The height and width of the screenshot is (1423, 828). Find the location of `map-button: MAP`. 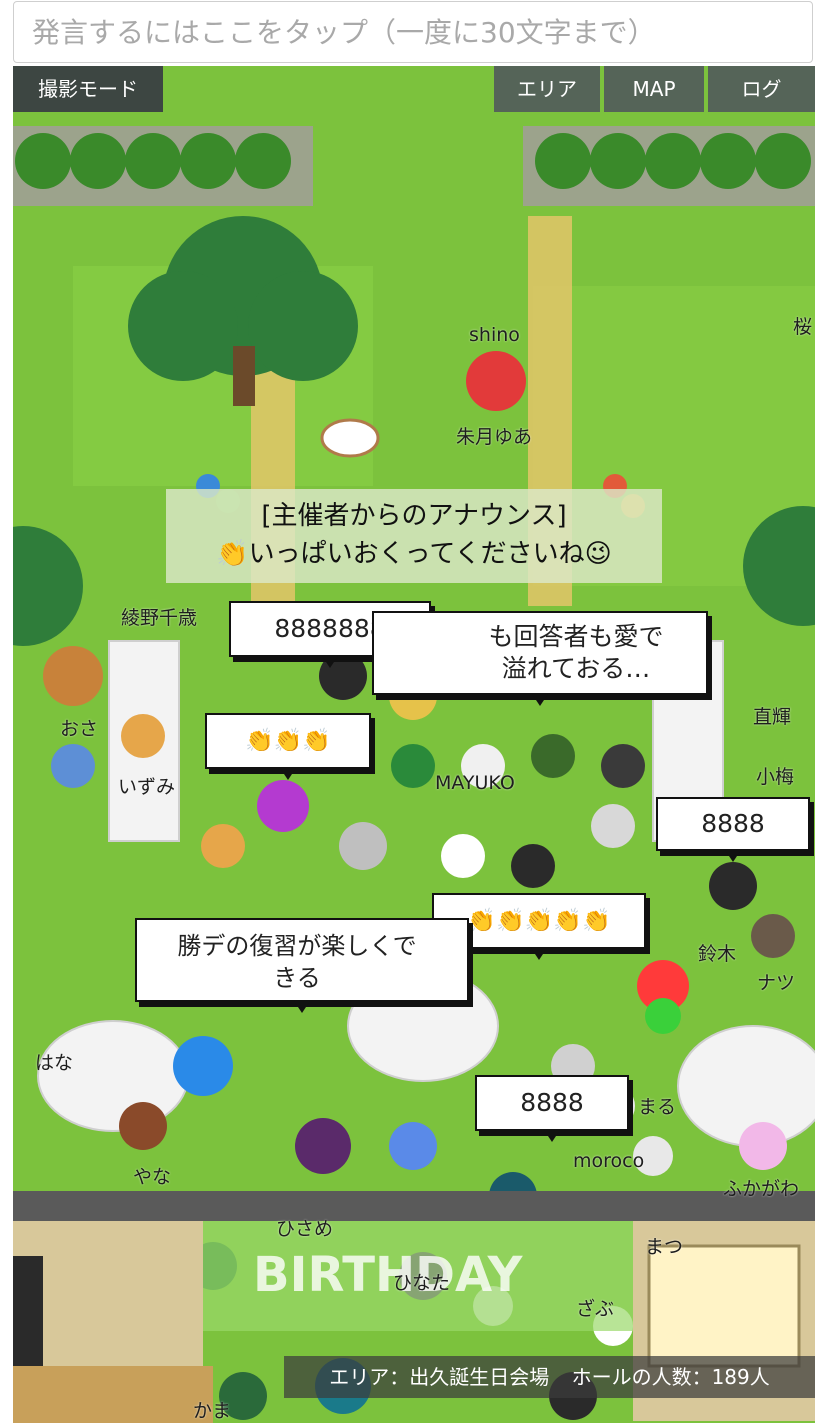

map-button: MAP is located at coordinates (654, 89).